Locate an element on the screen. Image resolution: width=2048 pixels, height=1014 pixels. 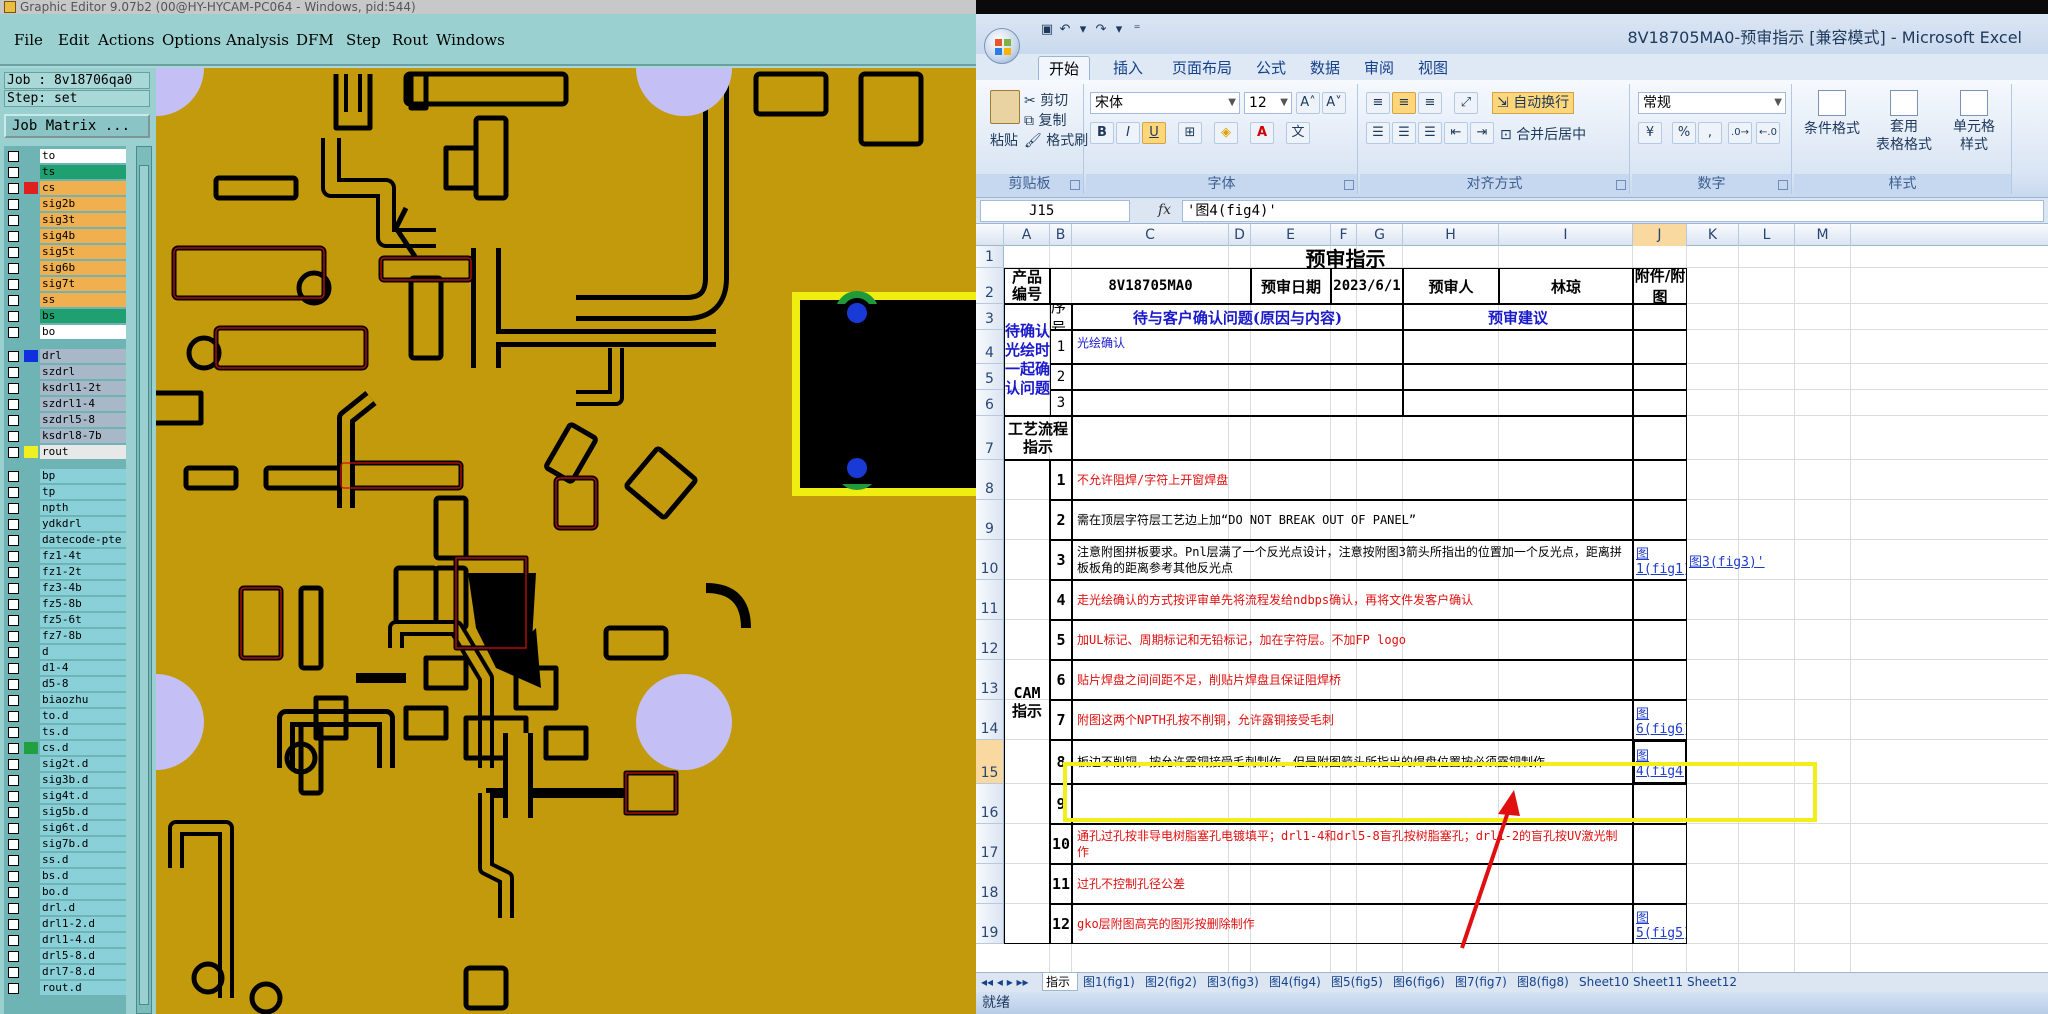
layer-row: bo.d is located at coordinates (65, 892).